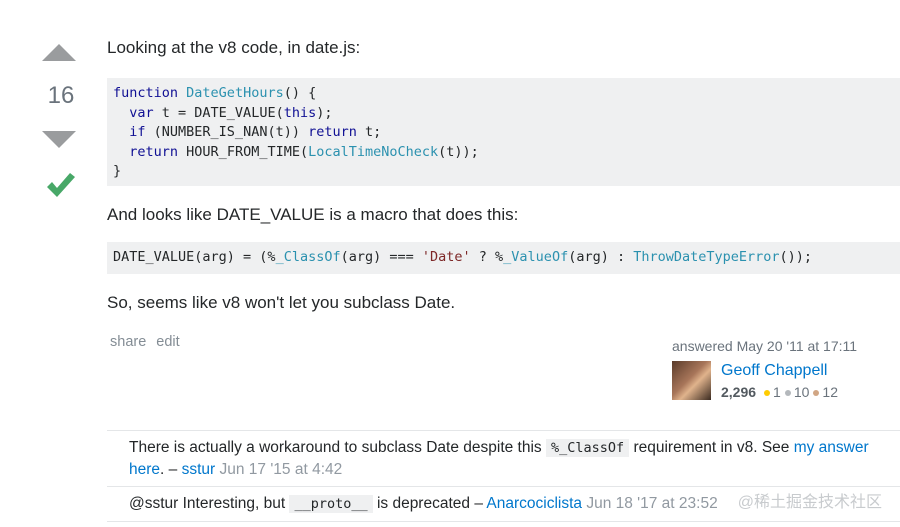  Describe the element at coordinates (199, 469) in the screenshot. I see `comment-user-link: sstur` at that location.